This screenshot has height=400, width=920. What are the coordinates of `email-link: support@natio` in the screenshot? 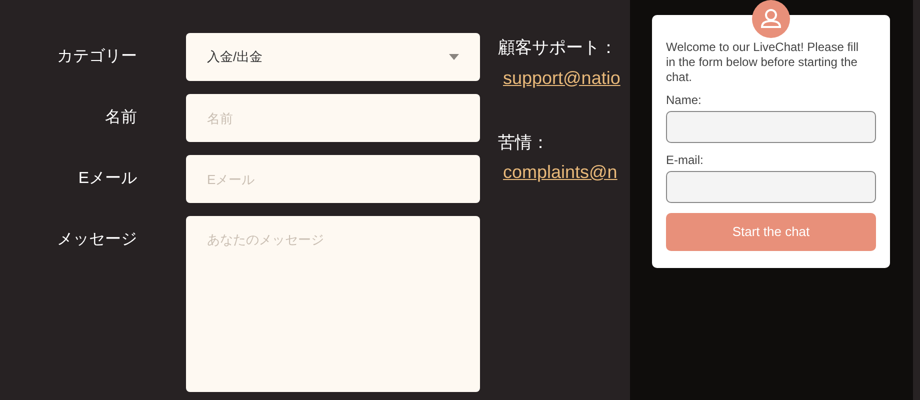 It's located at (561, 78).